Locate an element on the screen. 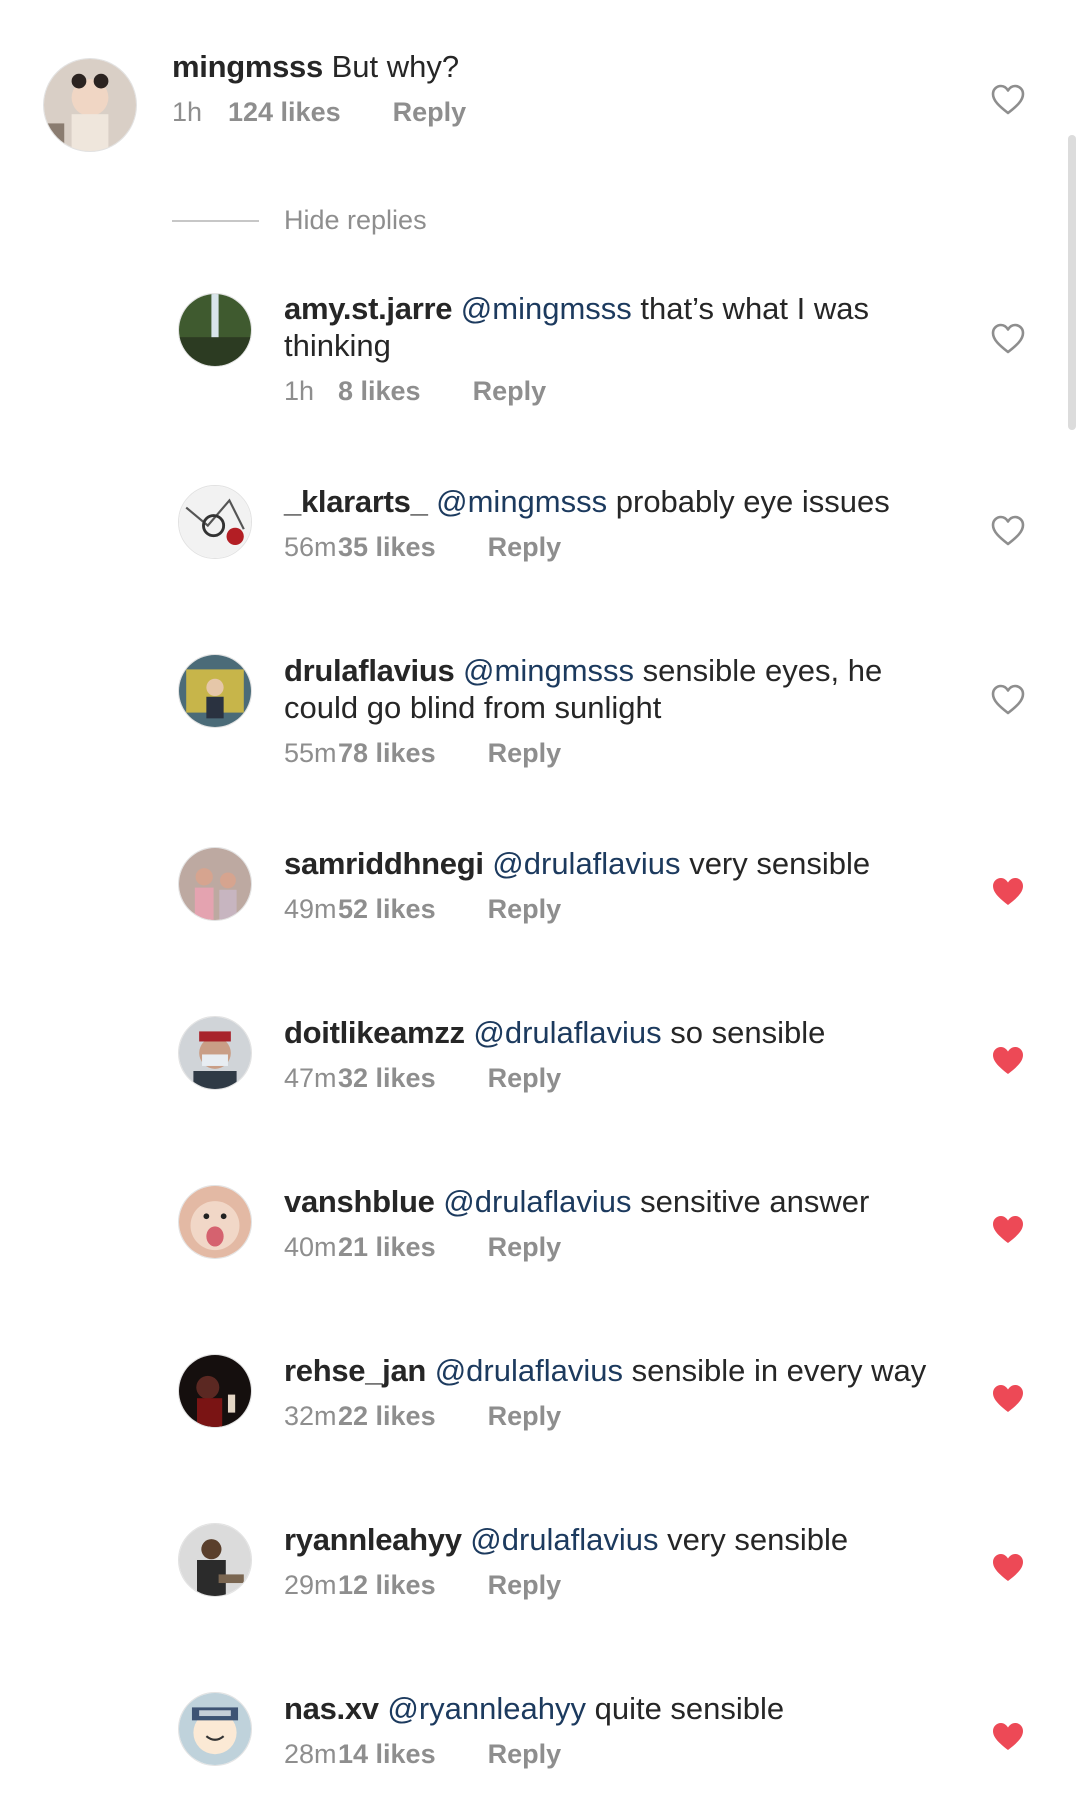  comment-text: so sensible is located at coordinates (748, 1032).